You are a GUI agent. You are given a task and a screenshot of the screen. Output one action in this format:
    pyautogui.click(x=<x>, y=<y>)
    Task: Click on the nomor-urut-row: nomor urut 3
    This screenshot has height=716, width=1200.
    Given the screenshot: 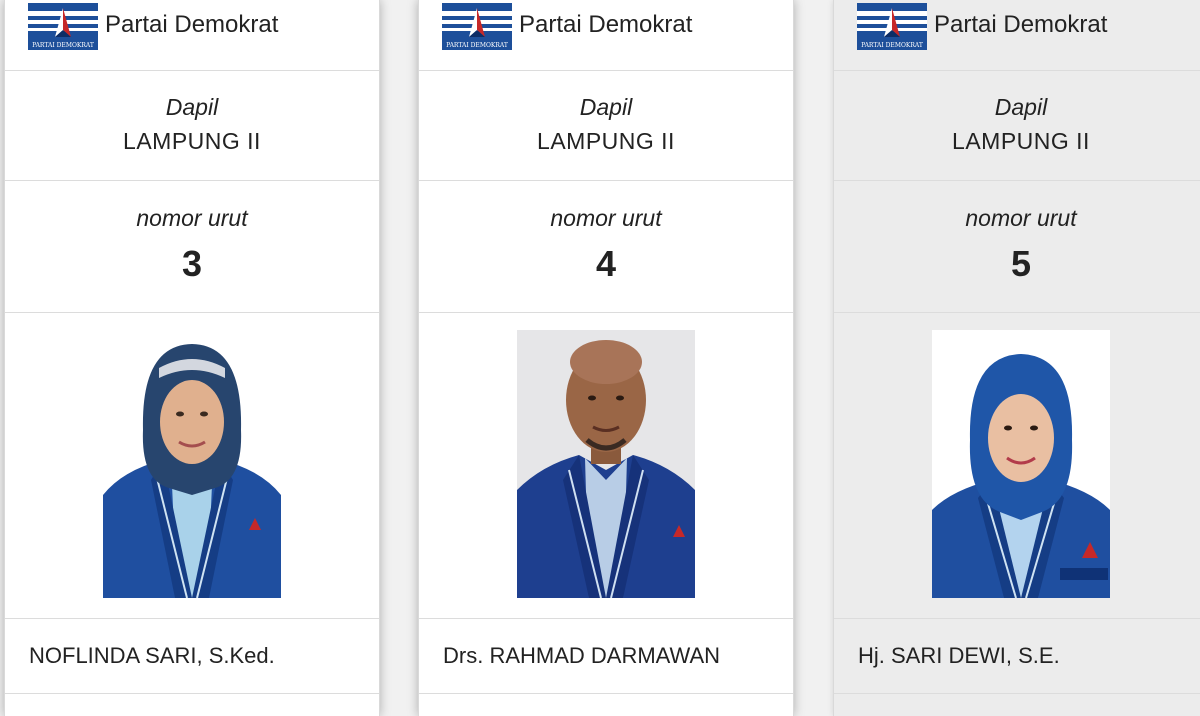 What is the action you would take?
    pyautogui.click(x=192, y=247)
    